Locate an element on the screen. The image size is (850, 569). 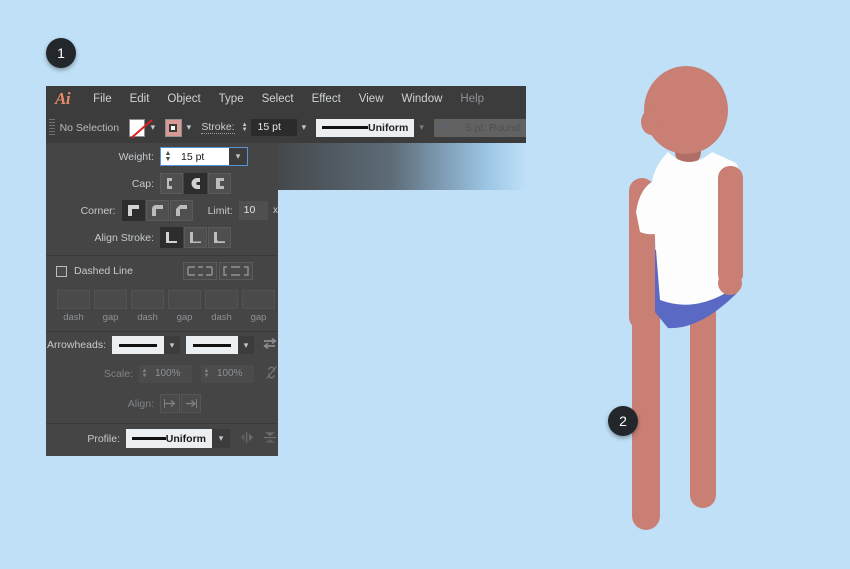
scale-start-input: 100% is located at coordinates (171, 374).